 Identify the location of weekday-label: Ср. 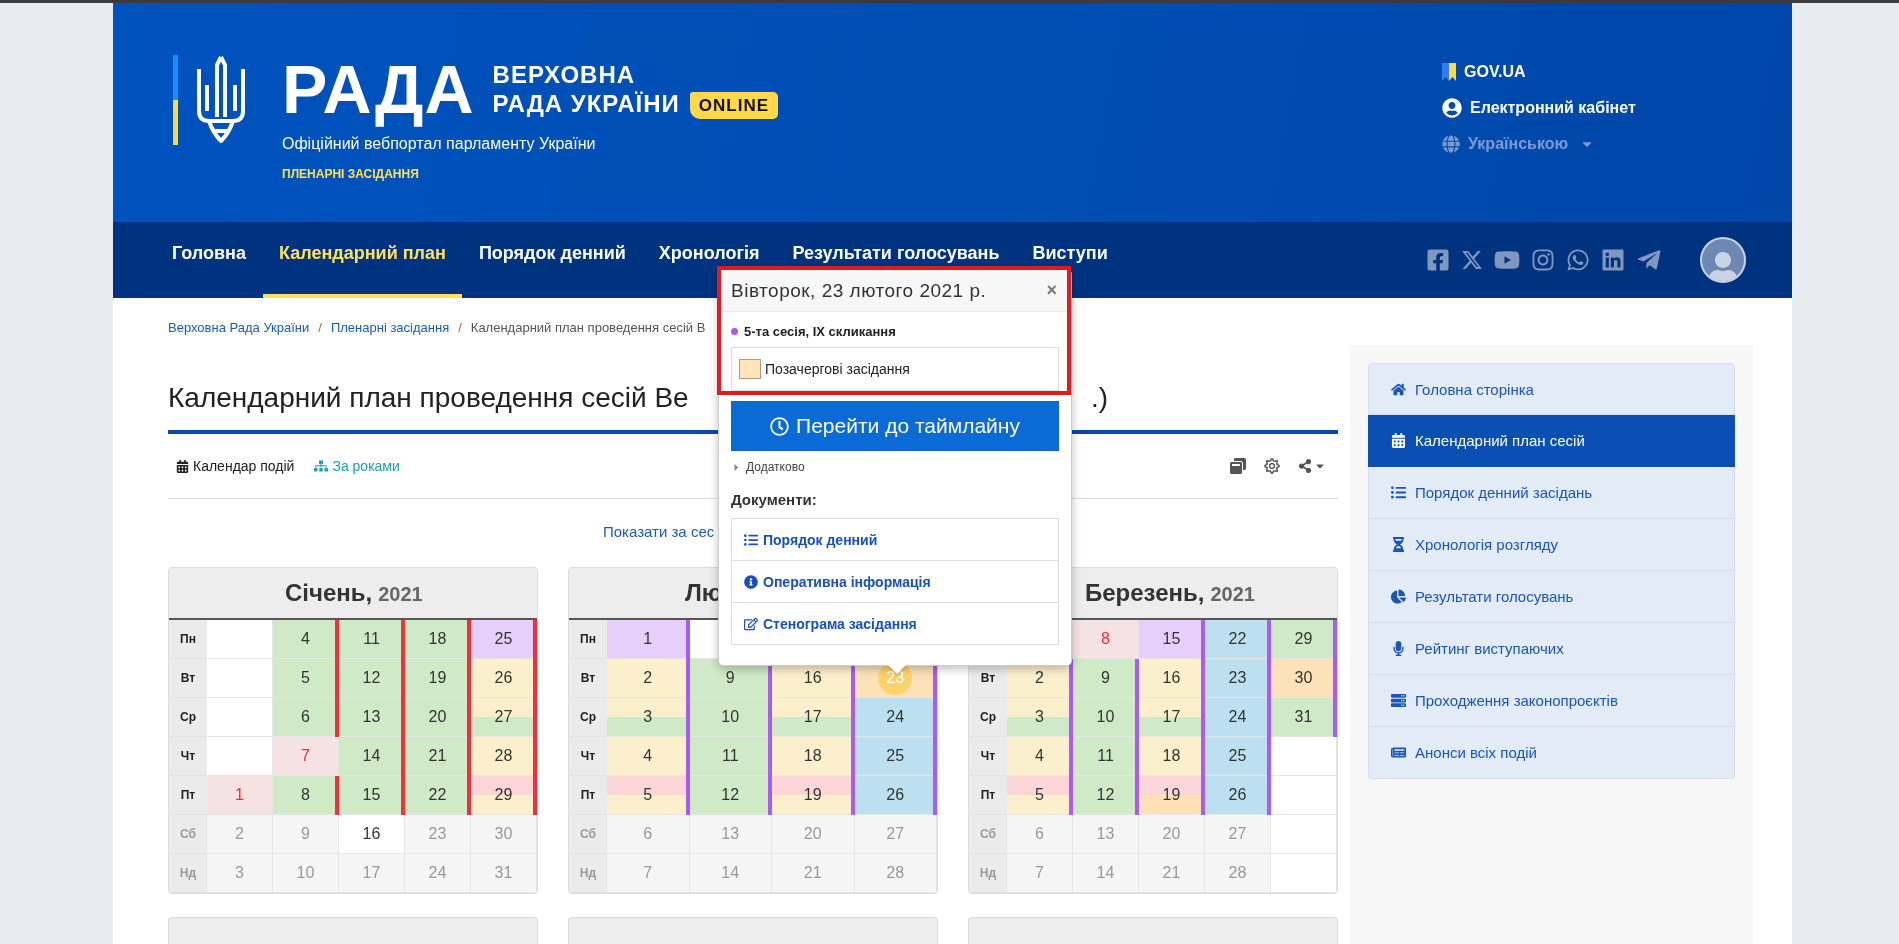
(988, 717).